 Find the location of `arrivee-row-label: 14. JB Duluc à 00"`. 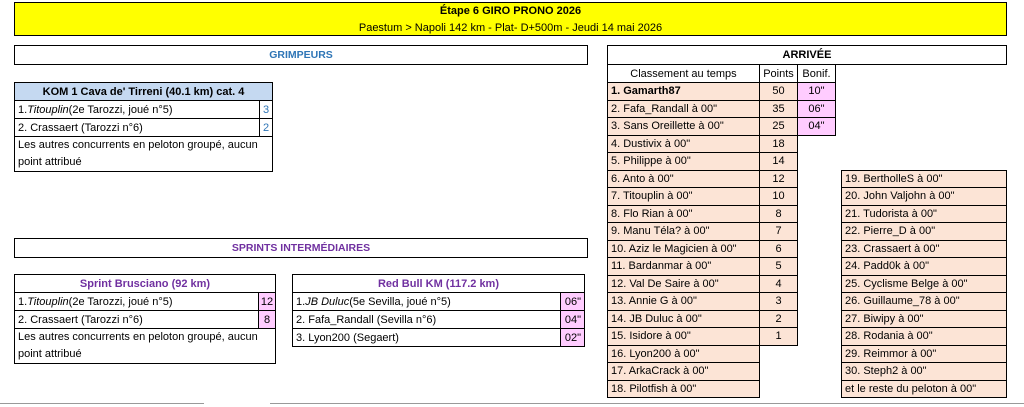

arrivee-row-label: 14. JB Duluc à 00" is located at coordinates (683, 318).